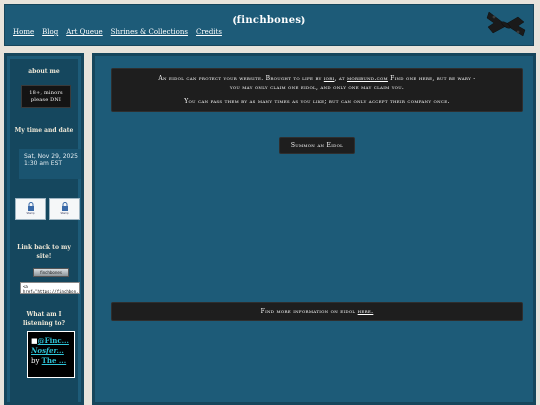 The width and height of the screenshot is (540, 405). I want to click on more-info-bar: Find more information on eidol here., so click(317, 311).